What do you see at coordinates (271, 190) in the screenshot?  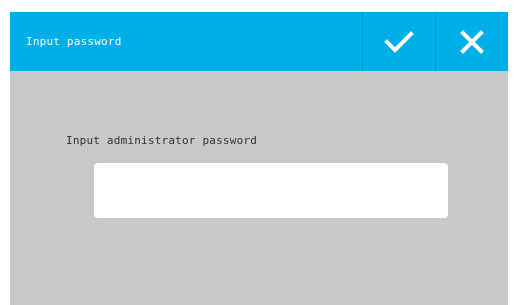 I see `password-input` at bounding box center [271, 190].